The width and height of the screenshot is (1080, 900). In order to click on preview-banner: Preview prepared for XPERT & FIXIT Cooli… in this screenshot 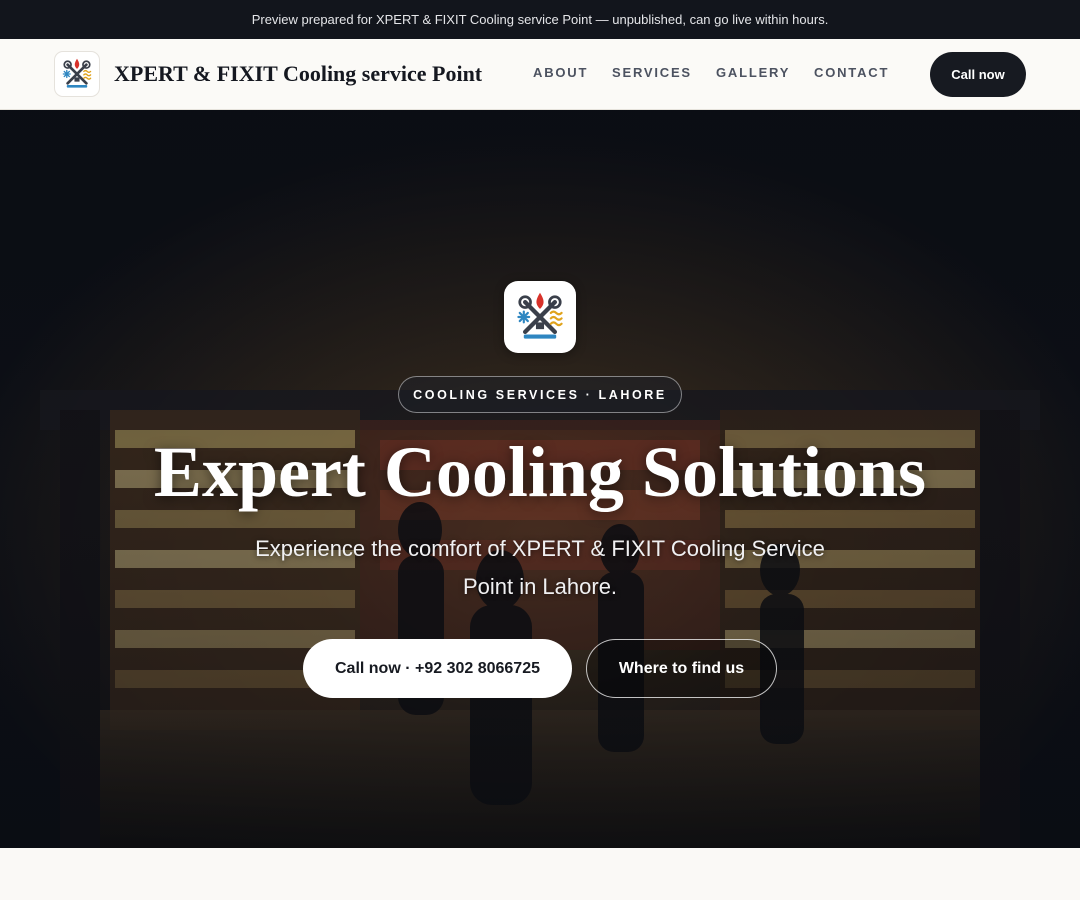, I will do `click(540, 19)`.